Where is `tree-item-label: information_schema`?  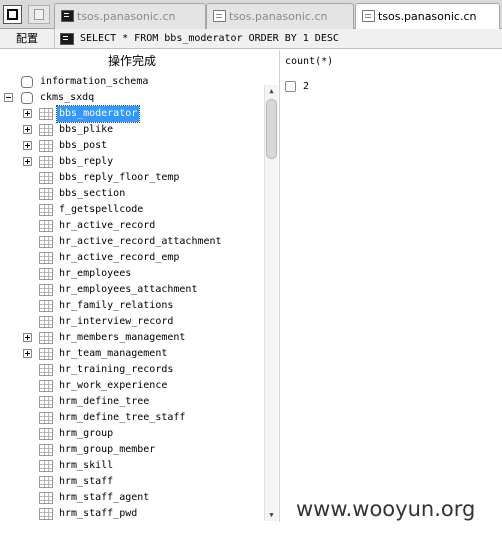
tree-item-label: information_schema is located at coordinates (94, 81).